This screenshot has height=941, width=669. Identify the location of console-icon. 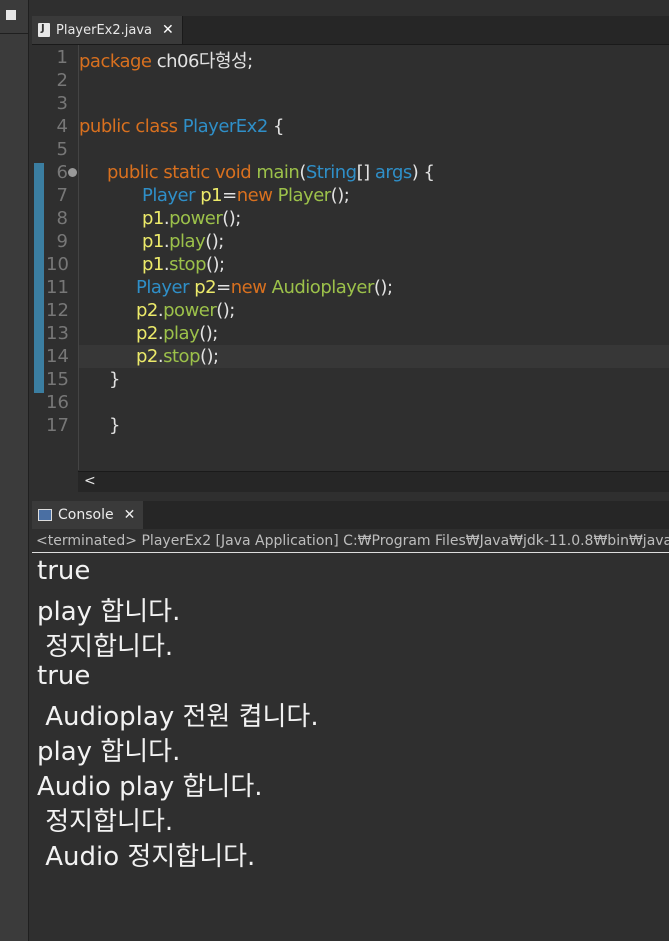
(45, 515).